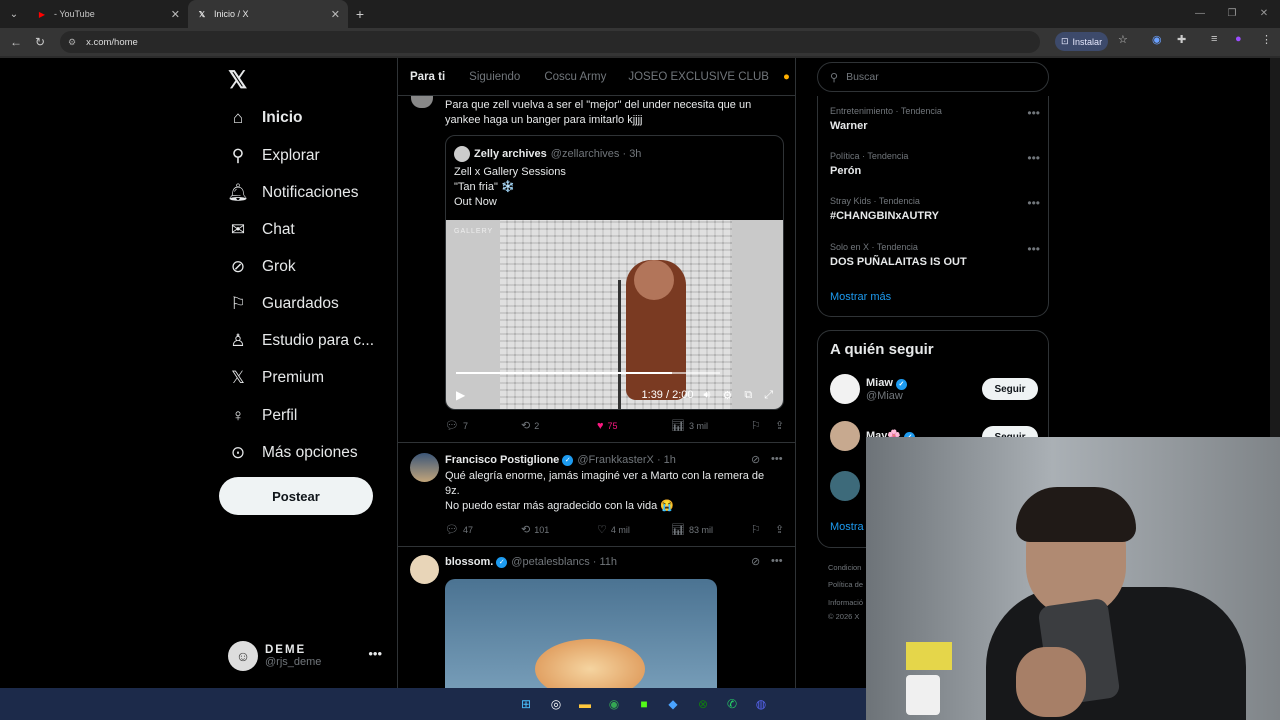 The image size is (1280, 720). I want to click on site-info-icon: ⚙, so click(72, 42).